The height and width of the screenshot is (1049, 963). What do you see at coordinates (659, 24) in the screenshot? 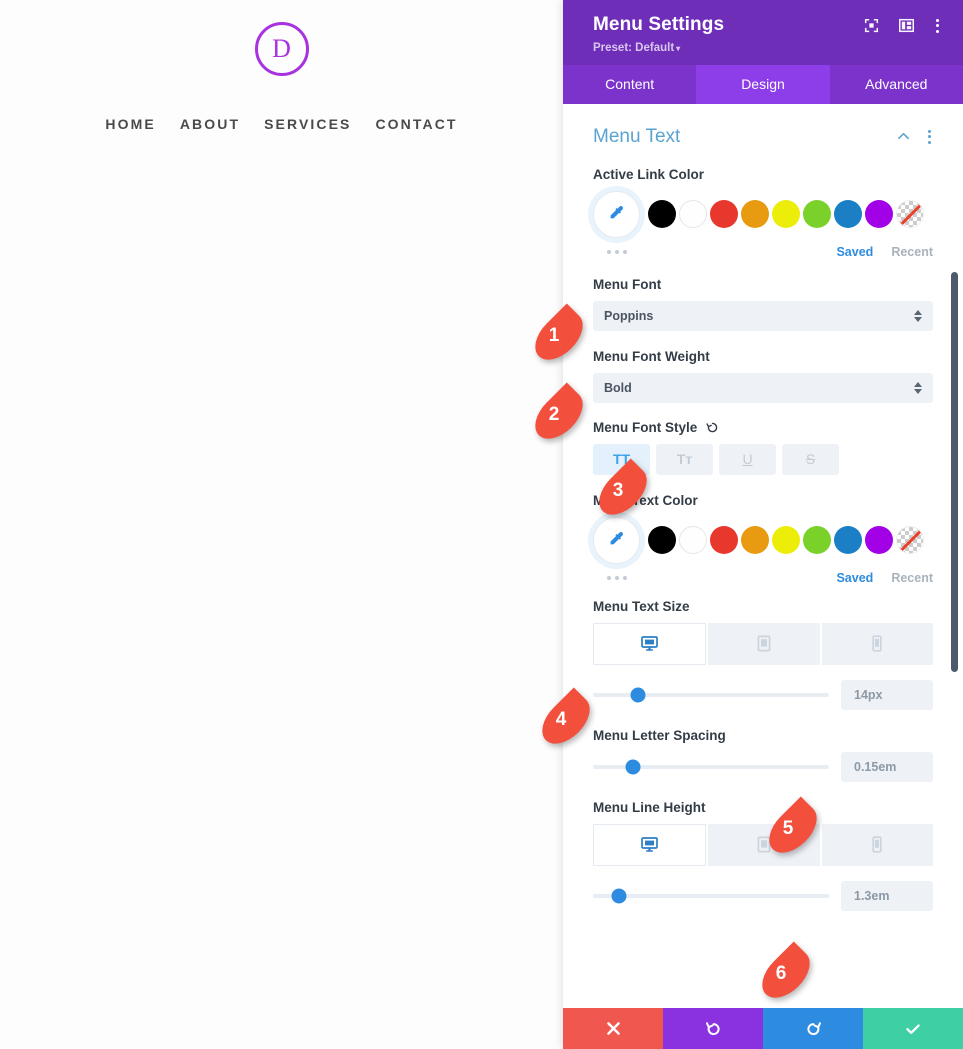
I see `panel-title: Menu Settings` at bounding box center [659, 24].